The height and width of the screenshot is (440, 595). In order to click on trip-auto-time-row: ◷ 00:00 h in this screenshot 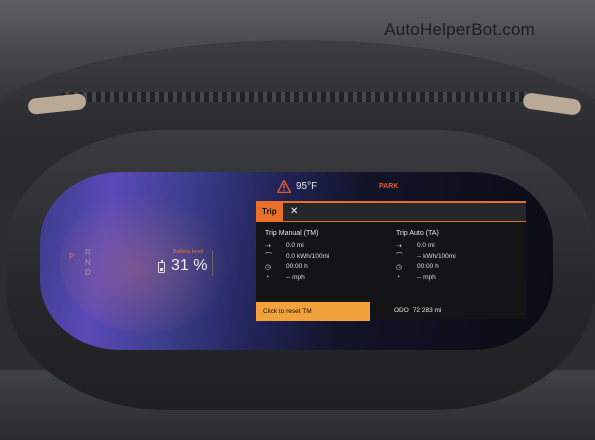, I will do `click(417, 267)`.